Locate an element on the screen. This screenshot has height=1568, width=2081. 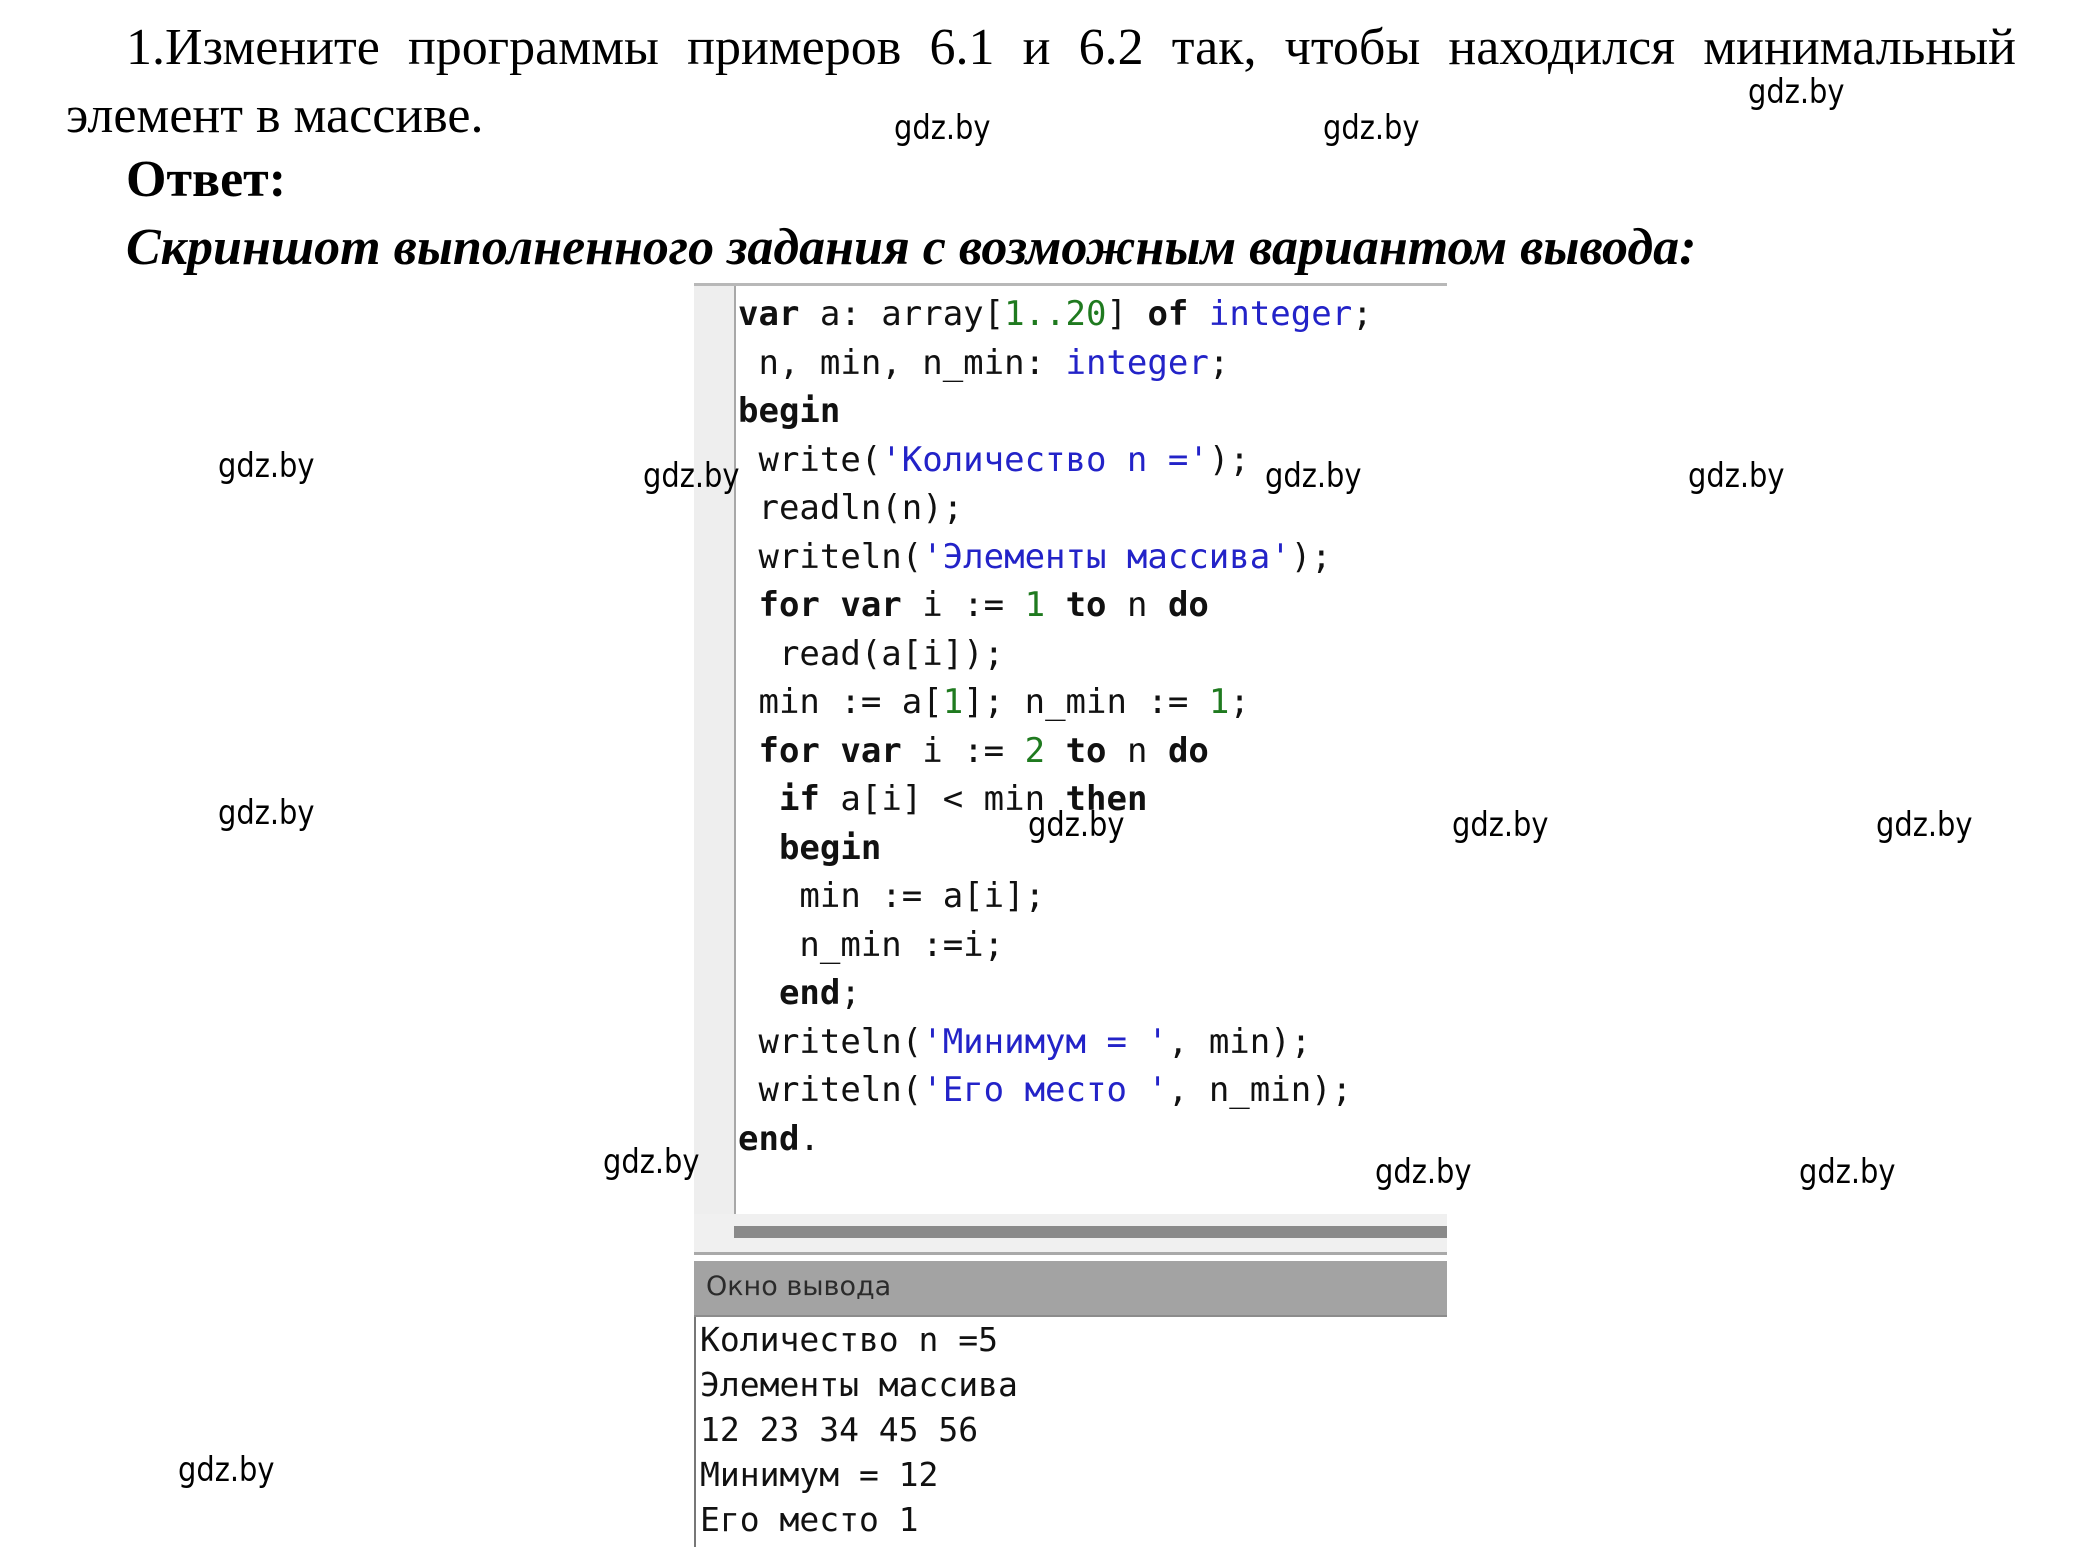
code-line: n, min, n_min: integer; is located at coordinates (1055, 363).